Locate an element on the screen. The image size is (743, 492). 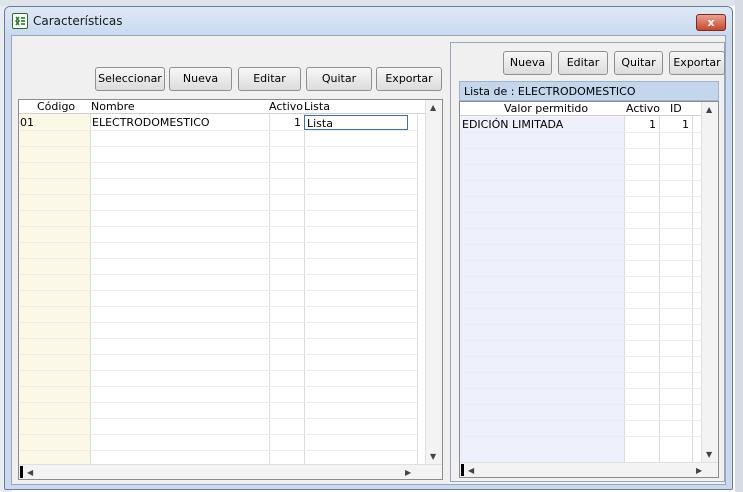
valores-horizontal-scrollbar: ◀ ▶ is located at coordinates (589, 469).